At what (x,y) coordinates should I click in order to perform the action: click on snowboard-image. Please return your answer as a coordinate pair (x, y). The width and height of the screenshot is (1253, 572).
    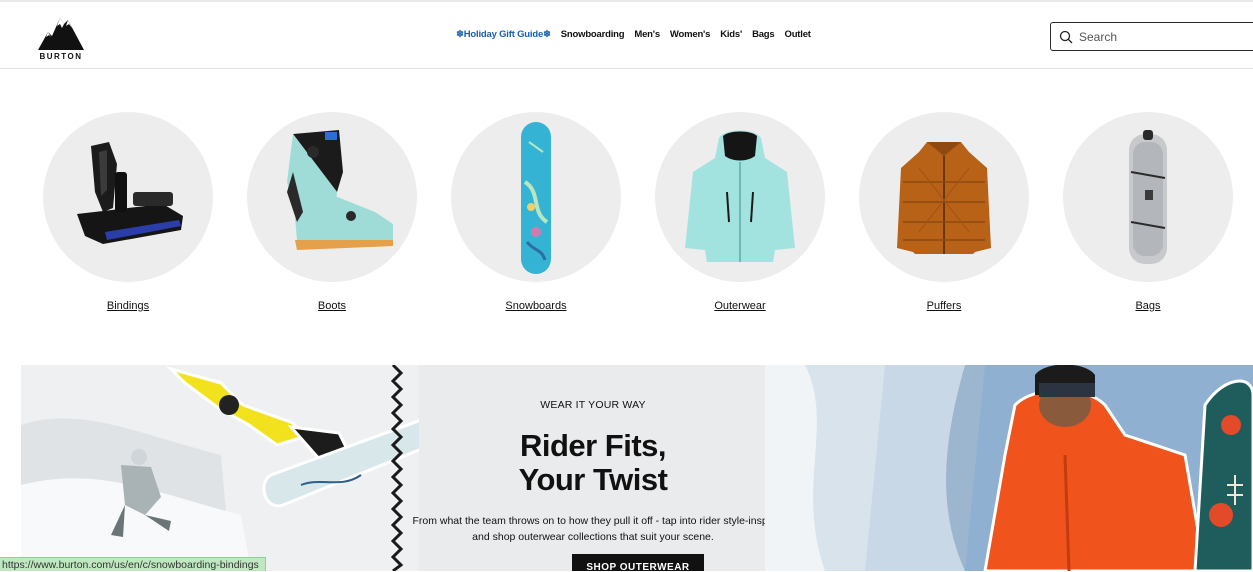
    Looking at the image, I should click on (536, 197).